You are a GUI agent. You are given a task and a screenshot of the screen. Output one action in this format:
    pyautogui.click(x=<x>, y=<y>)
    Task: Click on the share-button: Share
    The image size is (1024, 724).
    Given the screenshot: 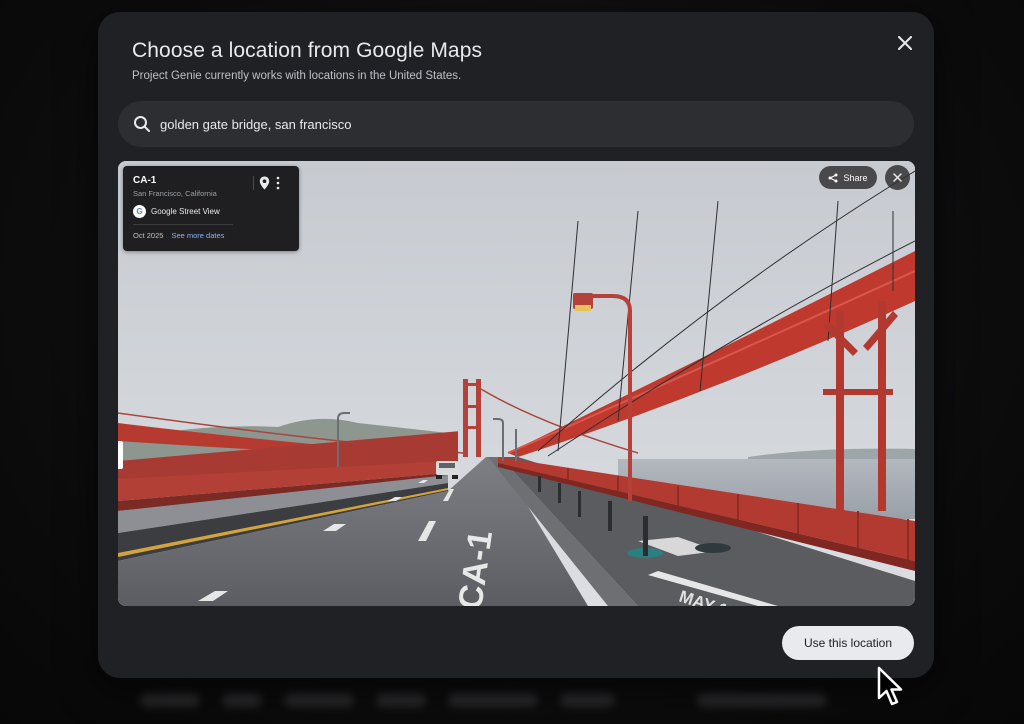 What is the action you would take?
    pyautogui.click(x=848, y=177)
    